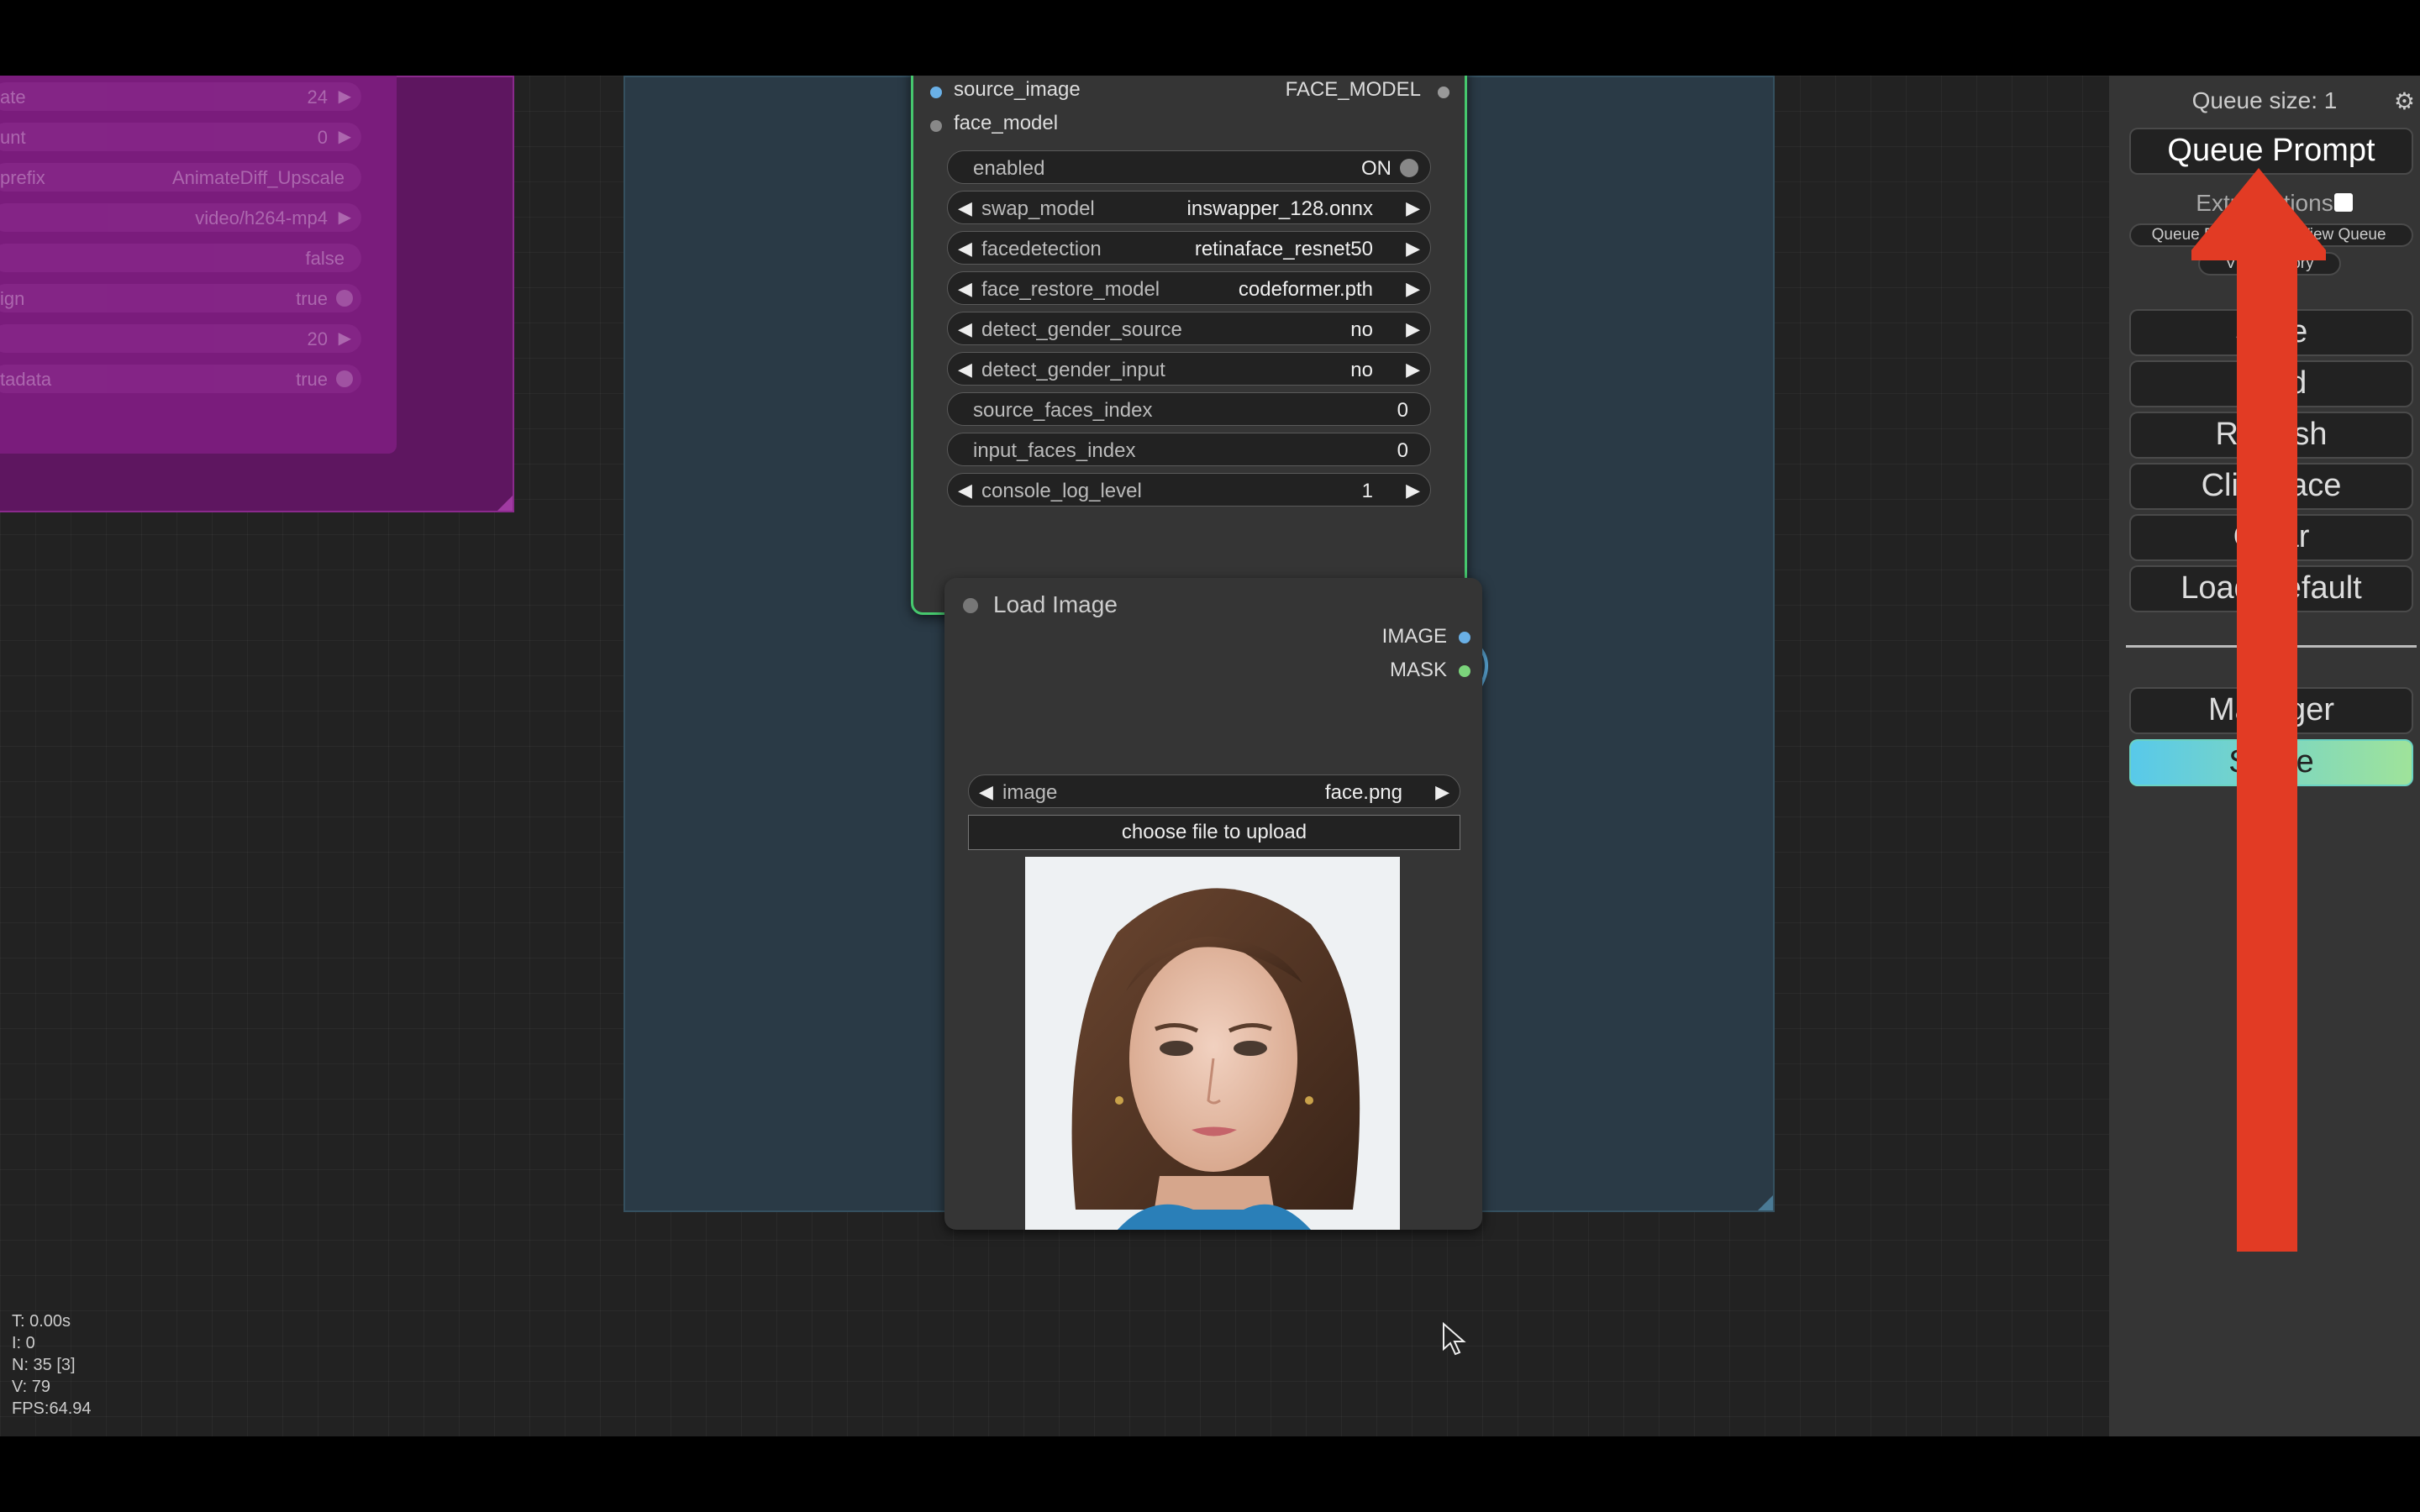 The height and width of the screenshot is (1512, 2420). I want to click on video-combine-widget: tadata true, so click(180, 379).